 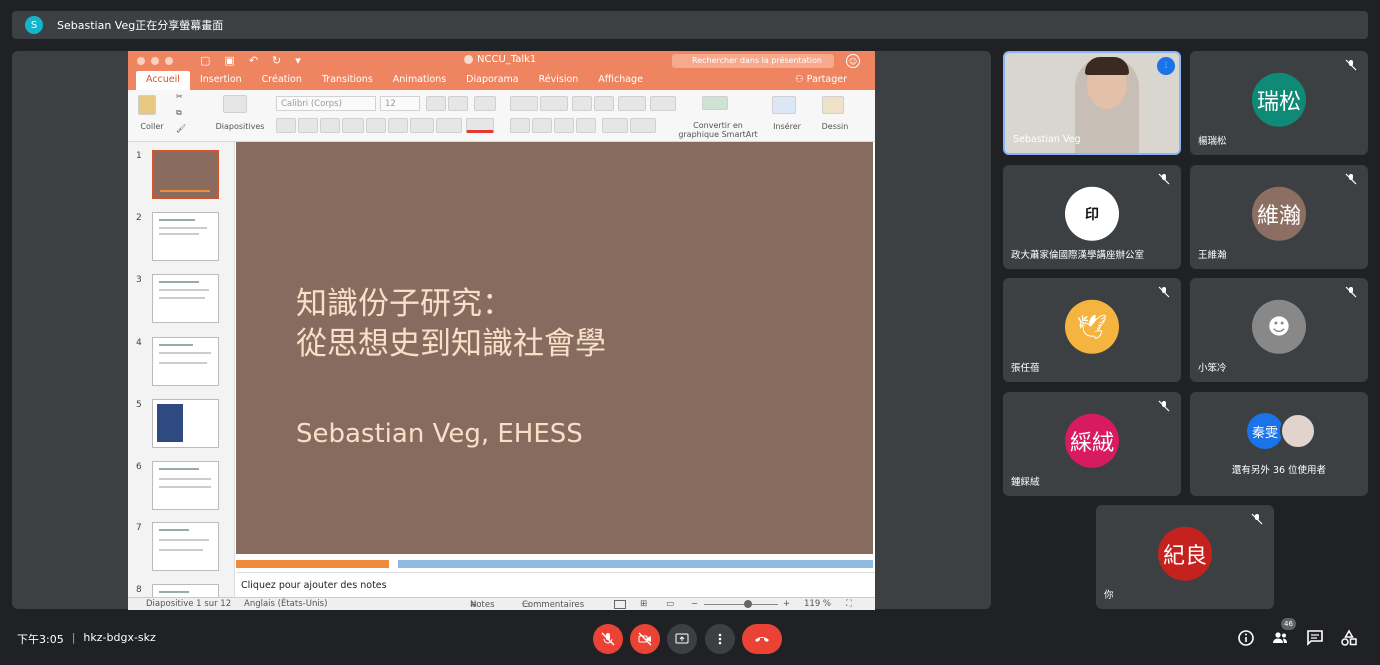 I want to click on mic-toggle-button, so click(x=608, y=639).